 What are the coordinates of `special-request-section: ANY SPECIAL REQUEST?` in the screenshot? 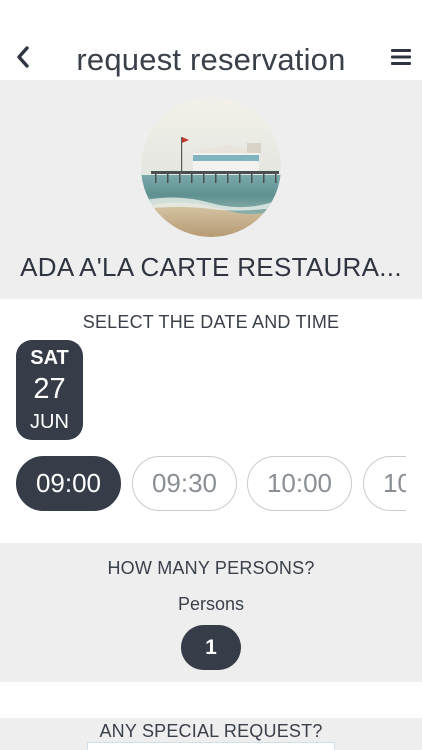 It's located at (211, 734).